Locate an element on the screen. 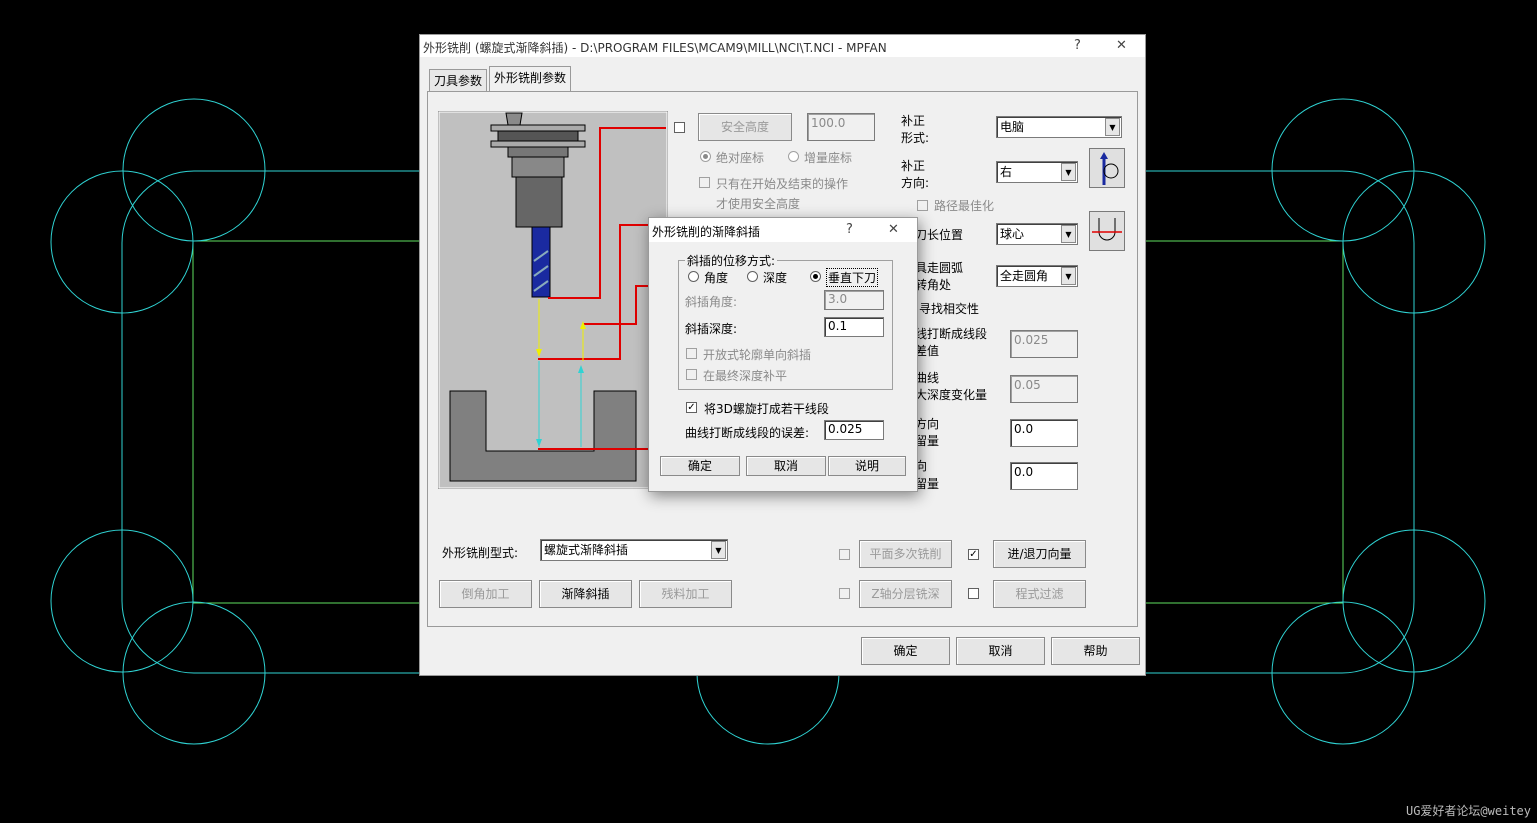  comp-dir-select: 右 ▼ is located at coordinates (1037, 172).